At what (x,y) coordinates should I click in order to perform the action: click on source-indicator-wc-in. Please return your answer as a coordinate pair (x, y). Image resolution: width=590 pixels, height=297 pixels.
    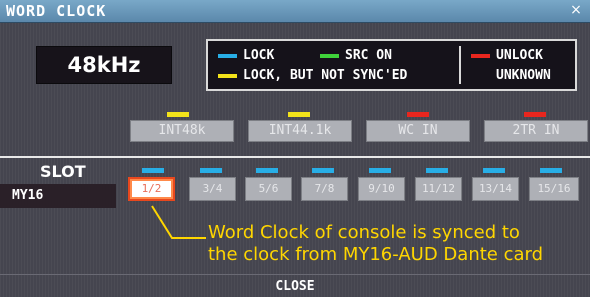
    Looking at the image, I should click on (418, 114).